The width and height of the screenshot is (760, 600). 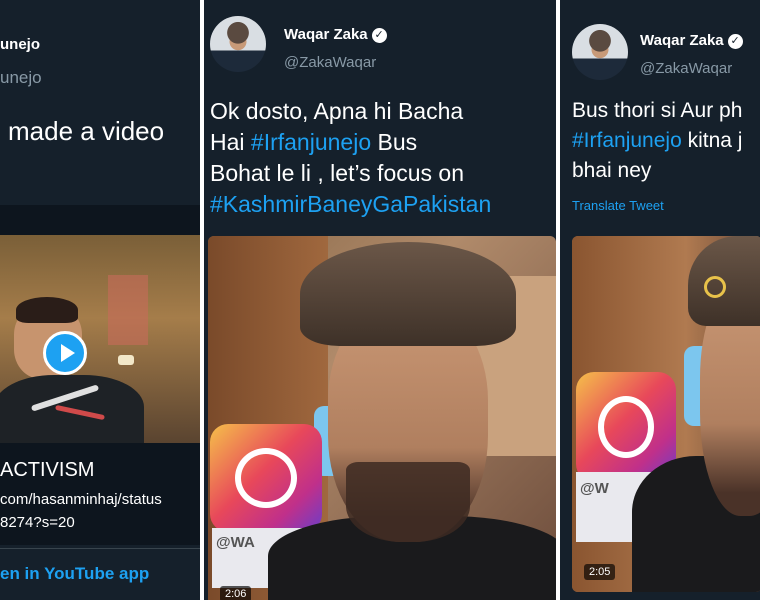 I want to click on video-player: @W 2:05, so click(x=666, y=414).